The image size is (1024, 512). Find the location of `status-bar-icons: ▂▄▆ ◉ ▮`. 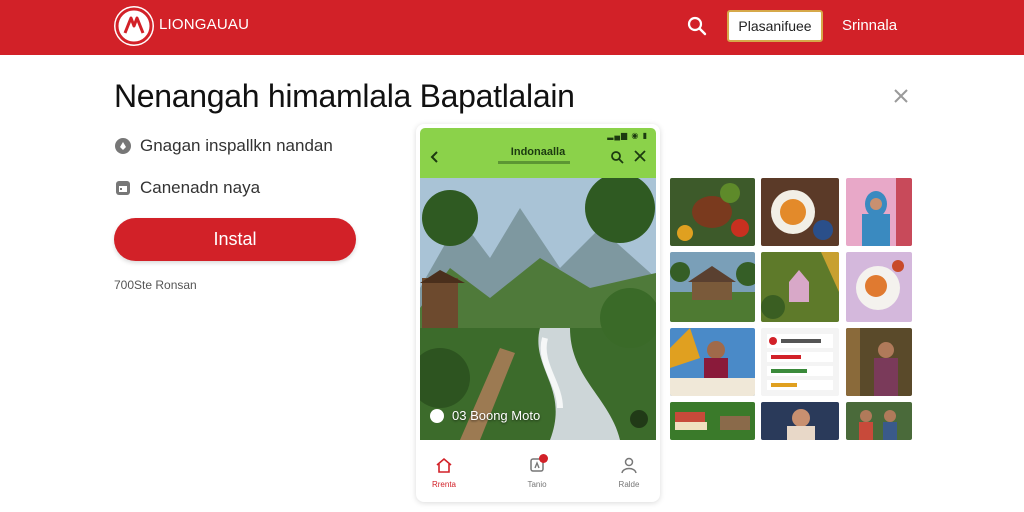

status-bar-icons: ▂▄▆ ◉ ▮ is located at coordinates (627, 135).